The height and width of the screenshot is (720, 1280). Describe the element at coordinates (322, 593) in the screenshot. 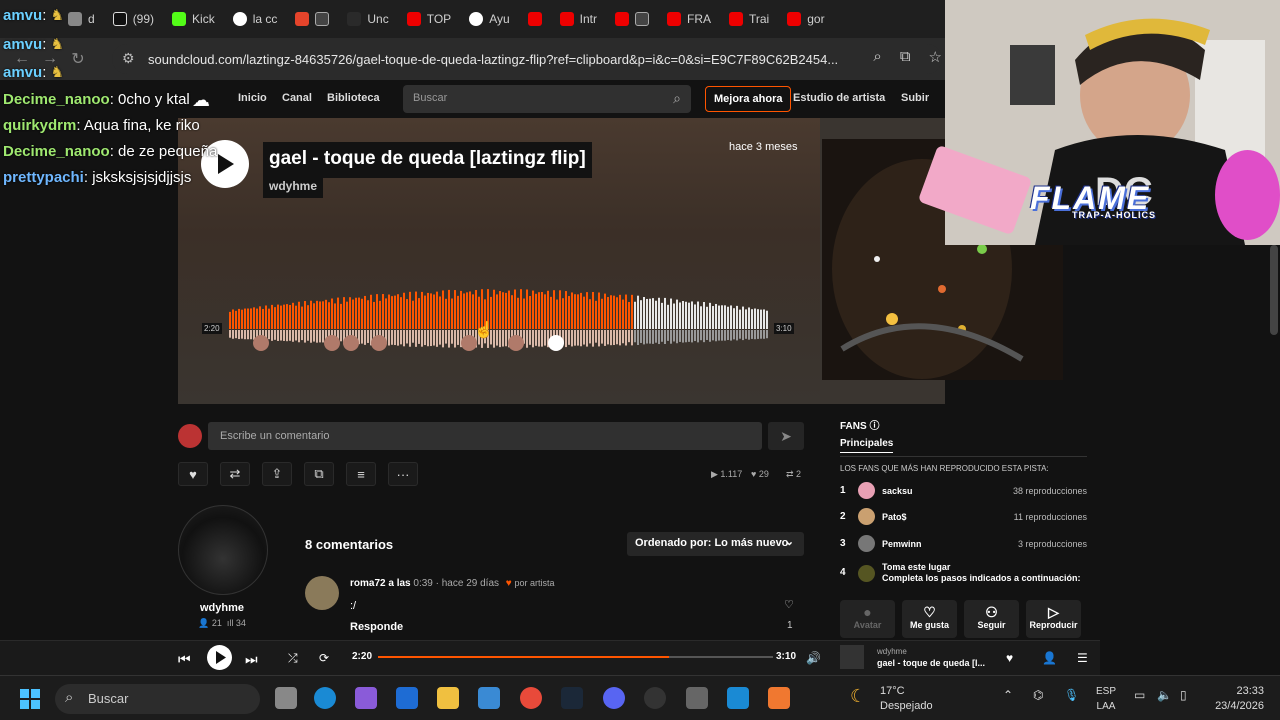

I see `commenter-avatar` at that location.